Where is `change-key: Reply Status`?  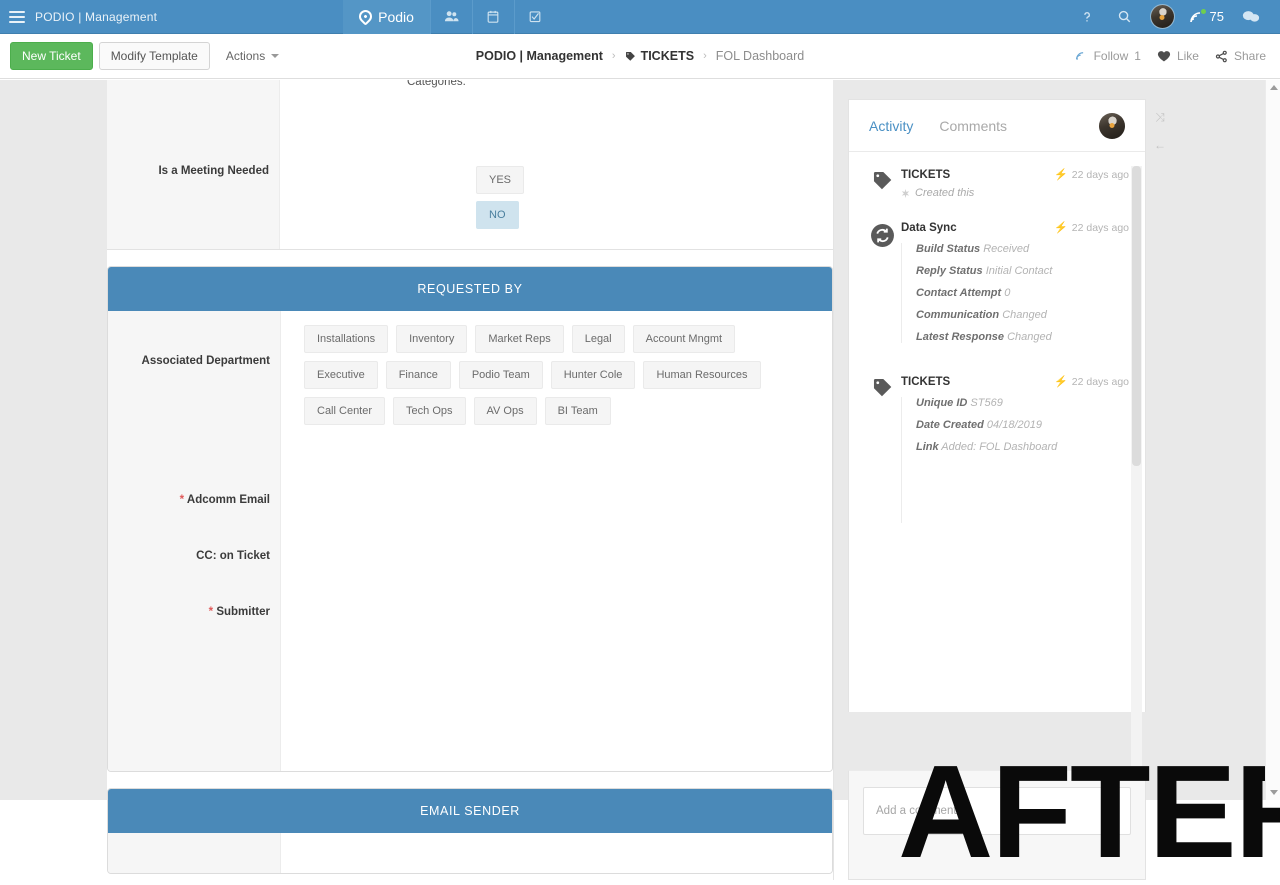 change-key: Reply Status is located at coordinates (949, 271).